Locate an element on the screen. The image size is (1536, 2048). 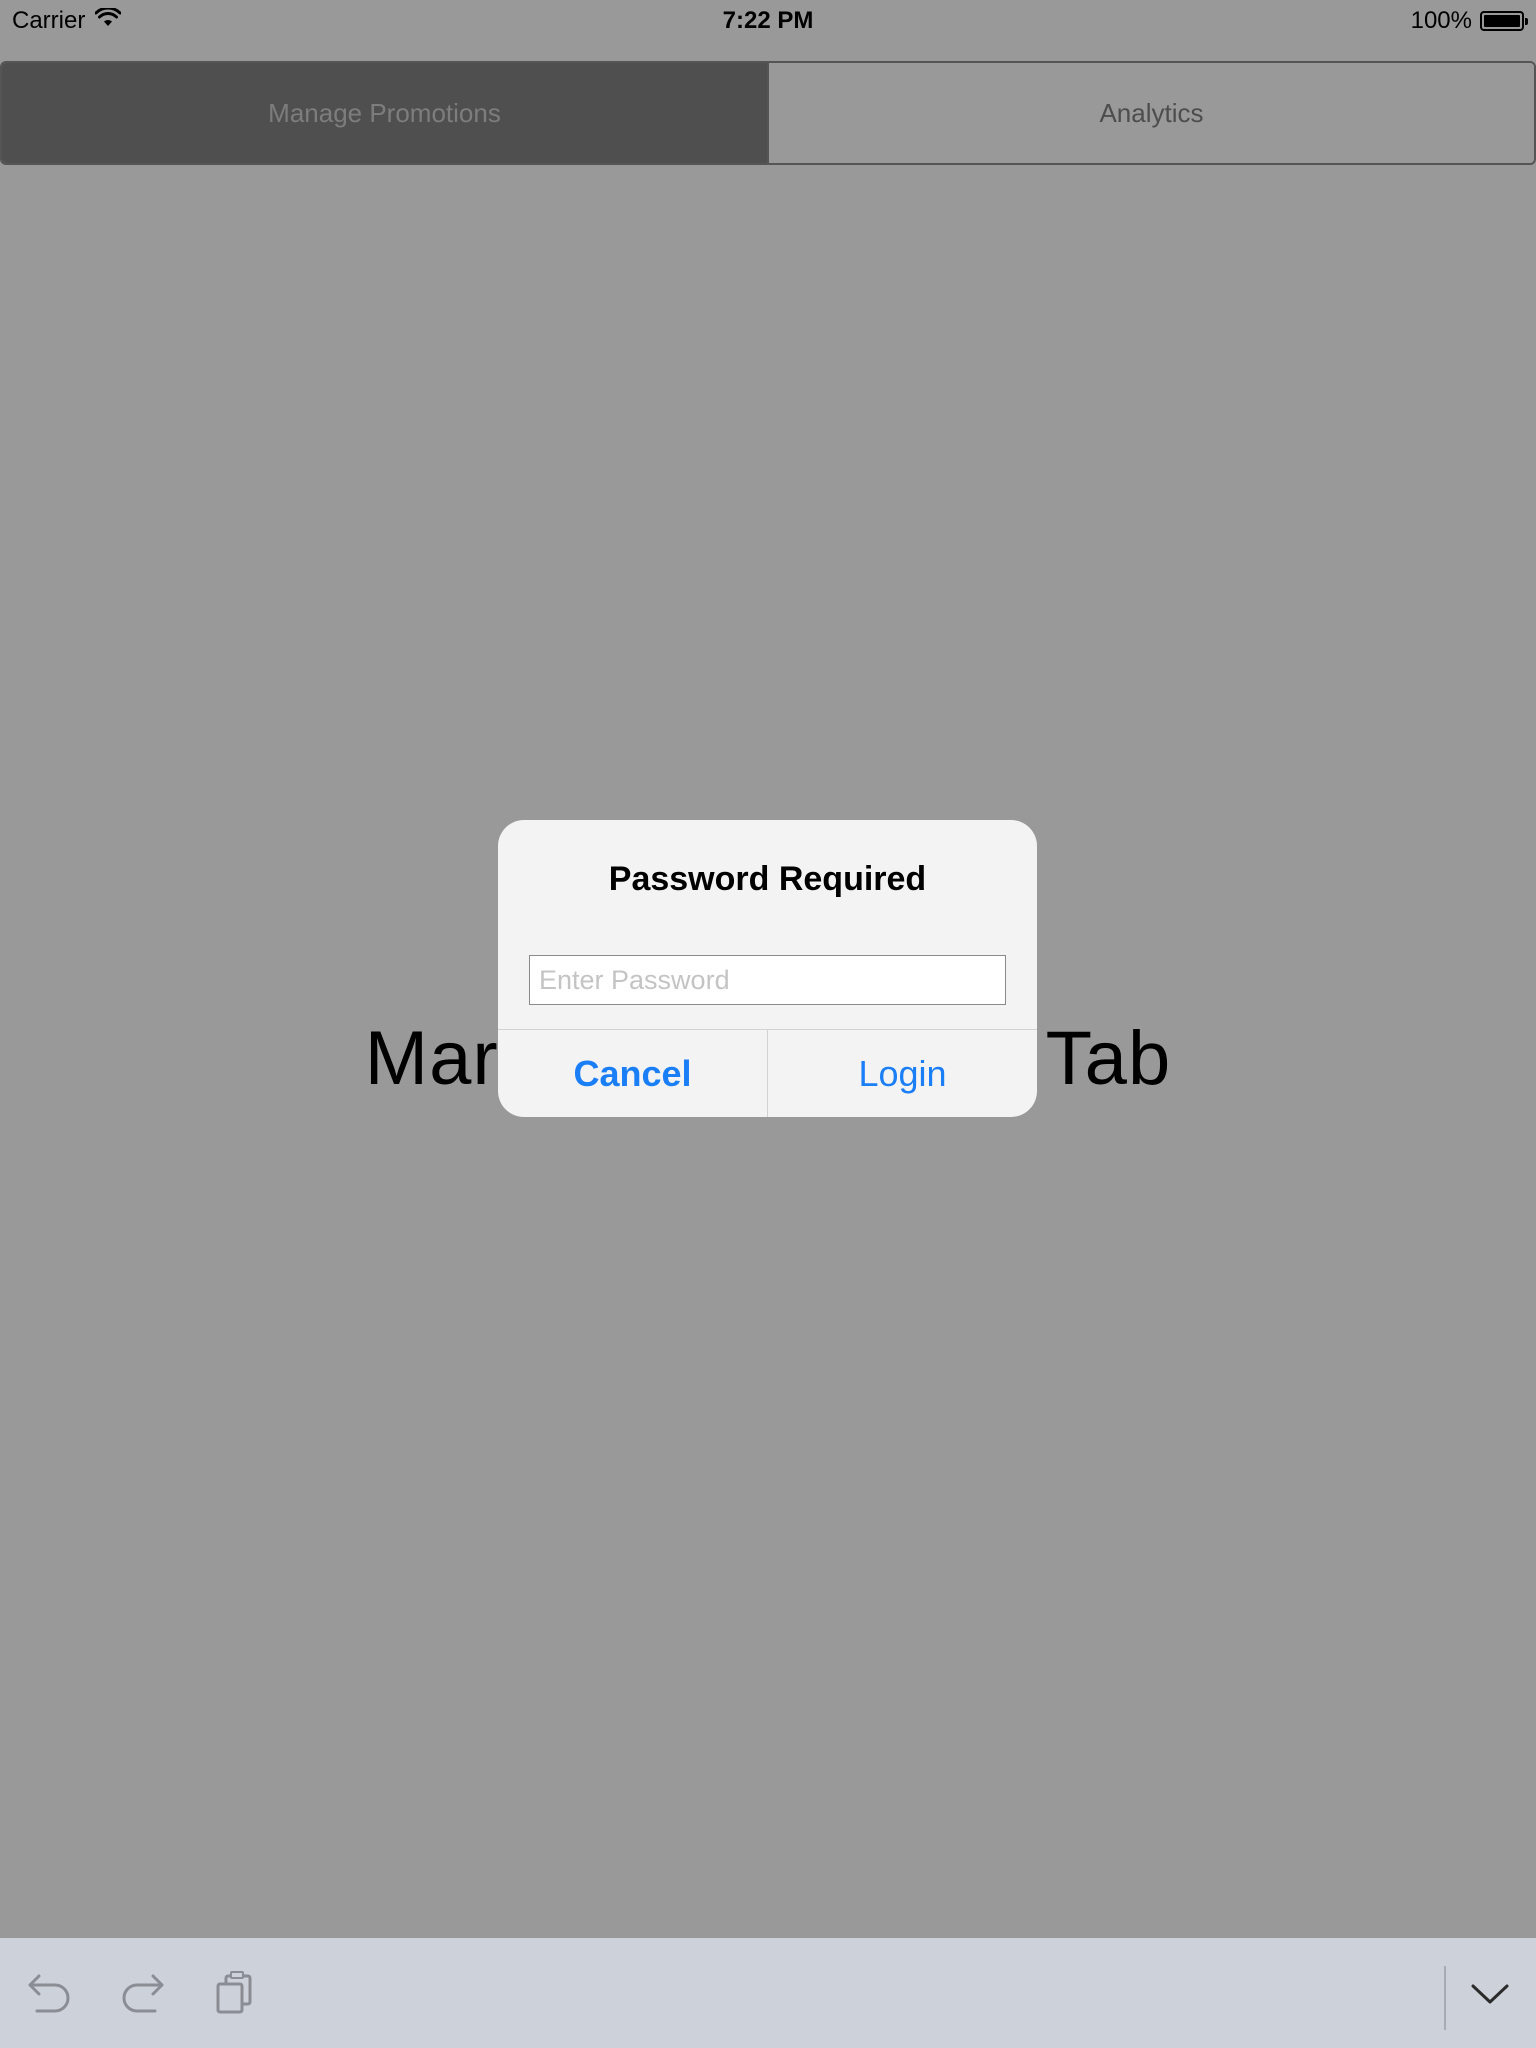
tab-analytics: Analytics is located at coordinates (1150, 113).